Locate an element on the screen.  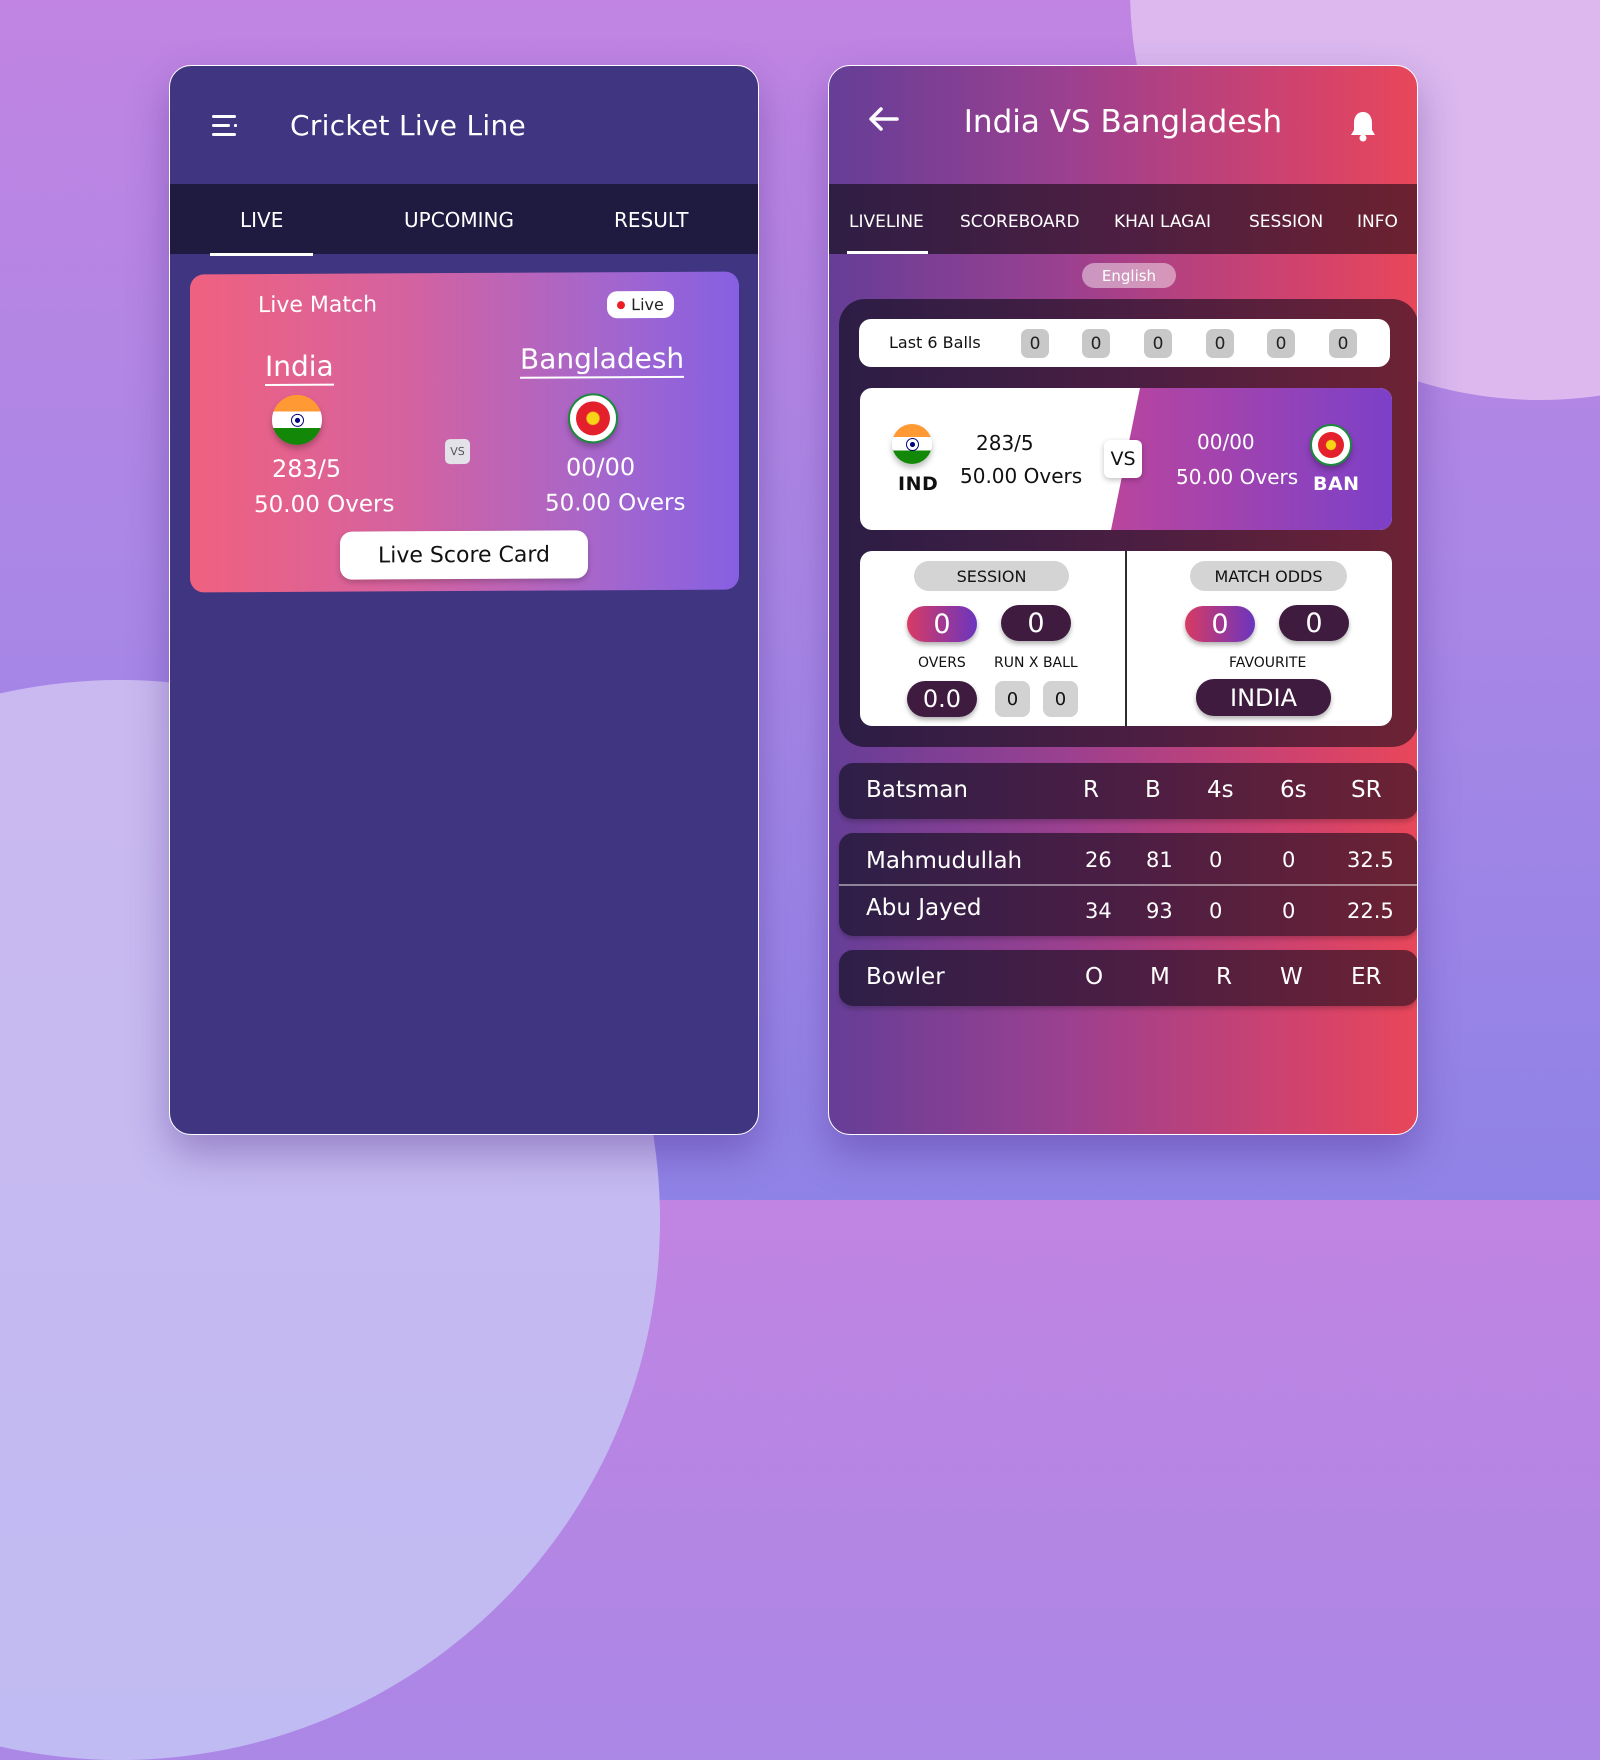
tab-khai-lagai: KHAI LAGAI is located at coordinates (1162, 222).